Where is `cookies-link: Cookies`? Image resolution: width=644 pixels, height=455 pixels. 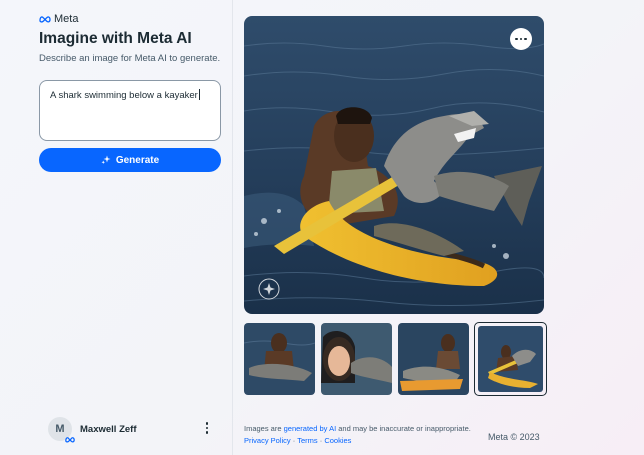
cookies-link: Cookies is located at coordinates (337, 440).